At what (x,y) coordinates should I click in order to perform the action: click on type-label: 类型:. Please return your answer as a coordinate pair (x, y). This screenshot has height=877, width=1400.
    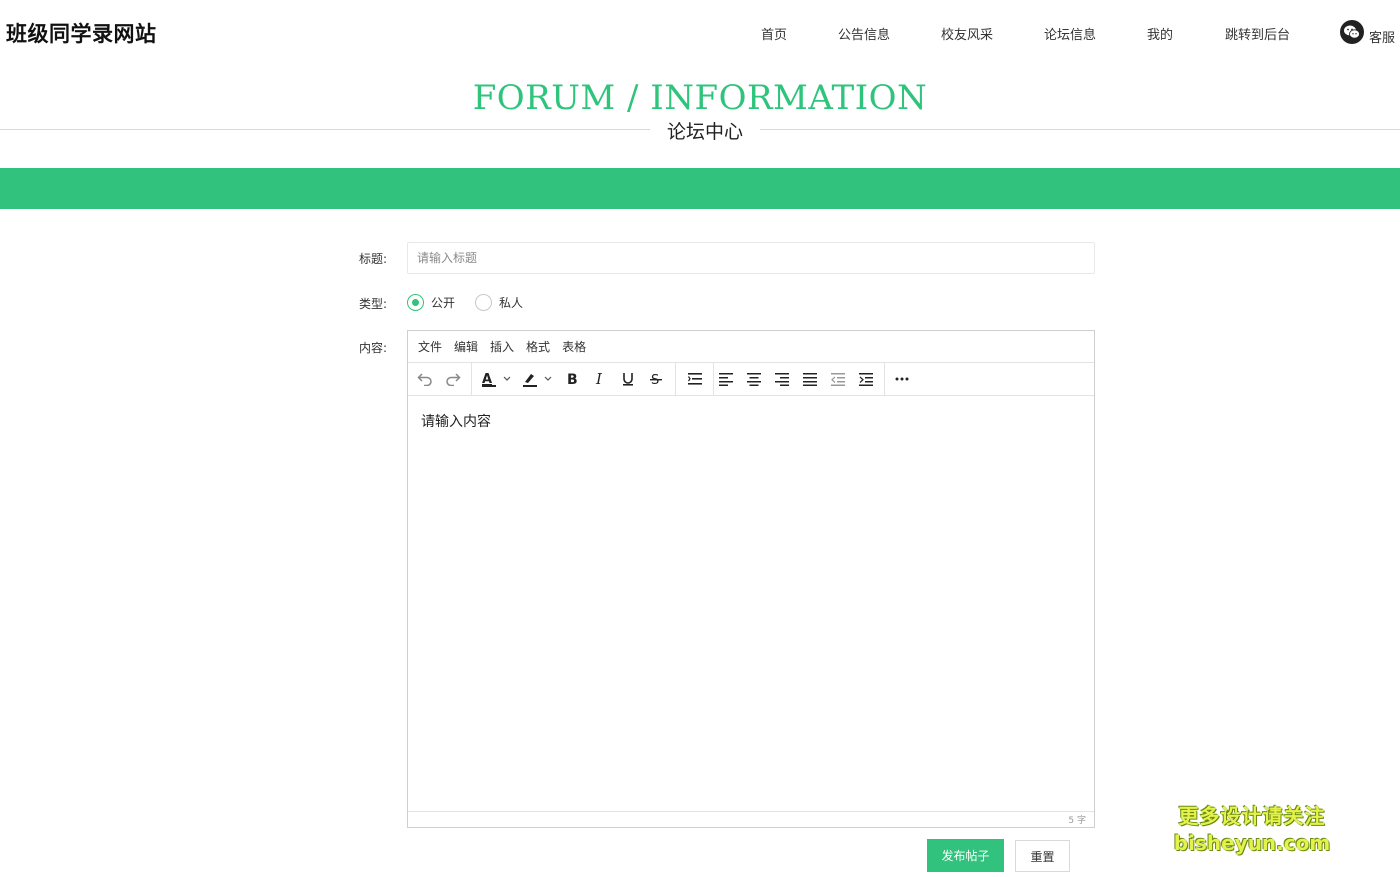
    Looking at the image, I should click on (373, 304).